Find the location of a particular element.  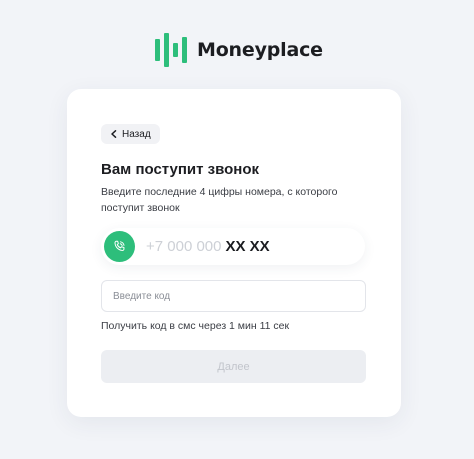

brand-name: Moneyplace is located at coordinates (260, 50).